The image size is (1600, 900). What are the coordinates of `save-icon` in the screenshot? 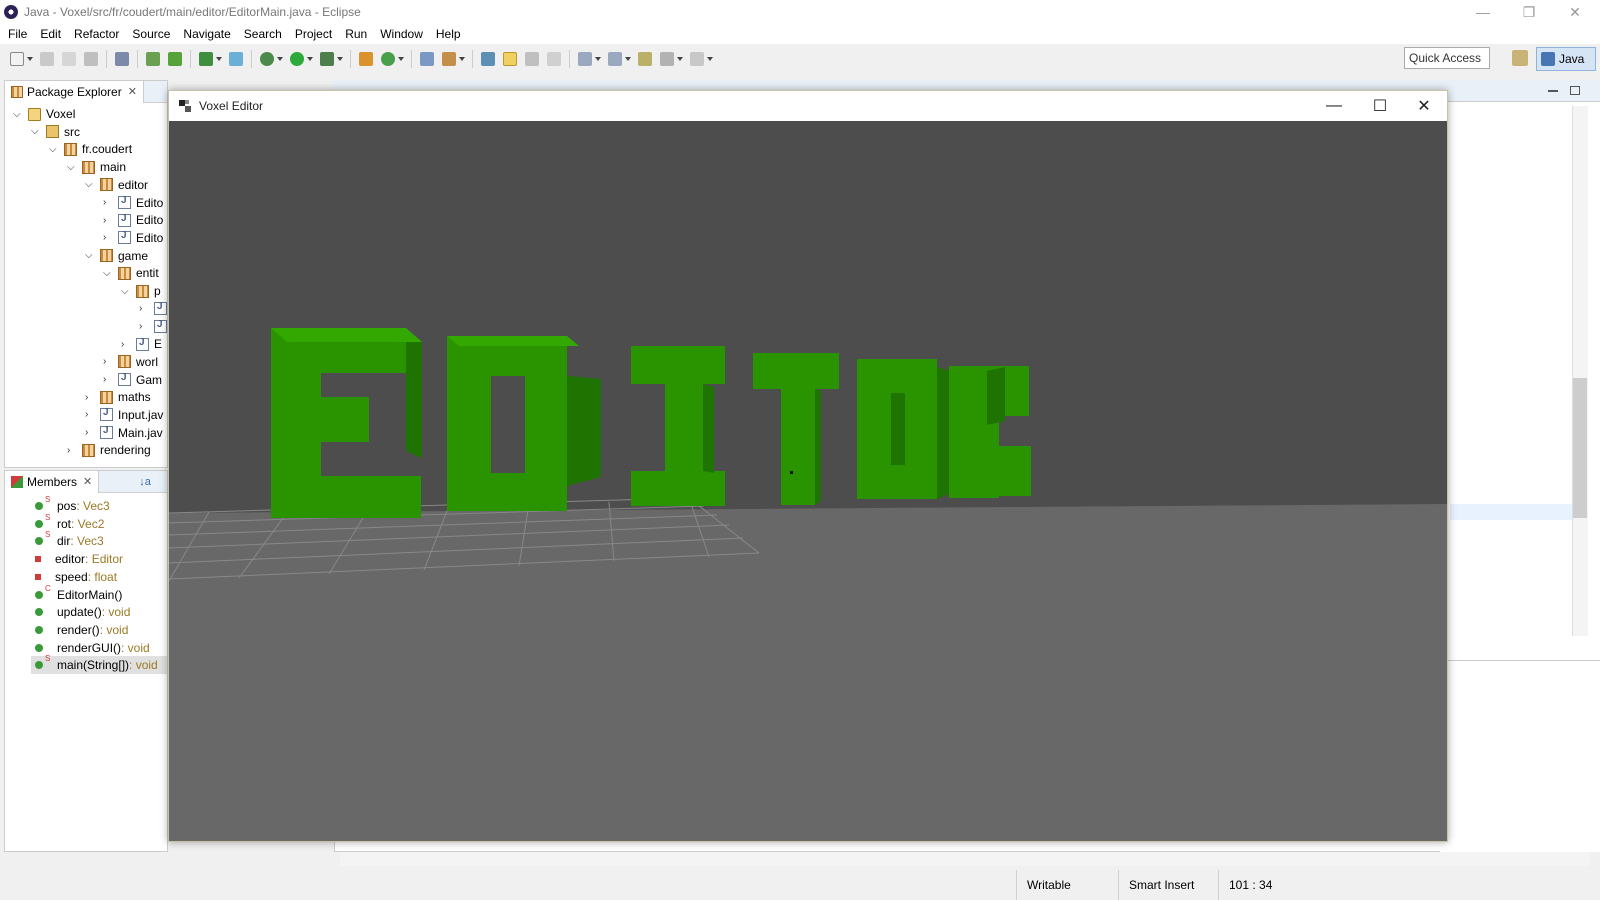 It's located at (47, 59).